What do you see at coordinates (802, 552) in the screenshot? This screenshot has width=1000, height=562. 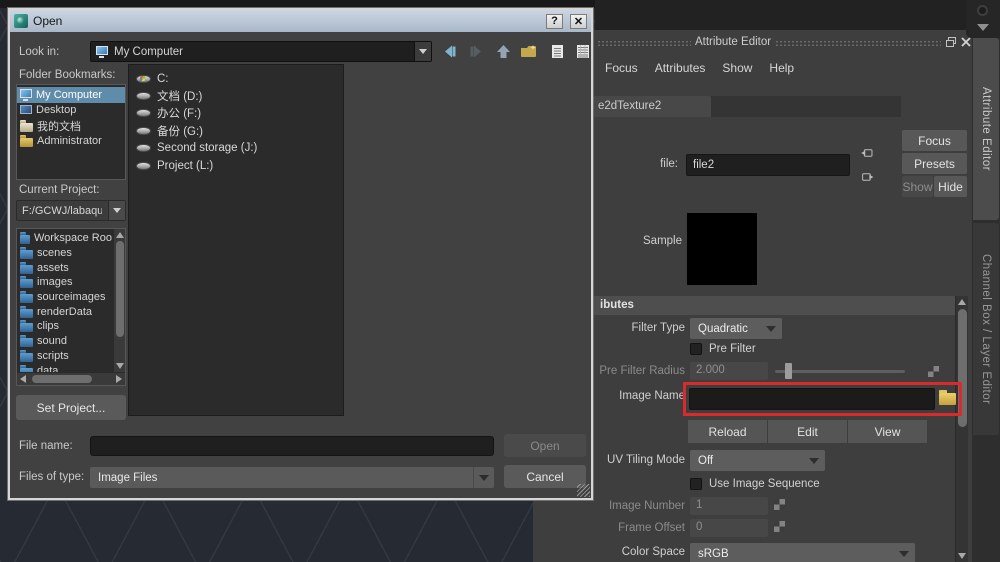 I see `color-space-dropdown: sRGB` at bounding box center [802, 552].